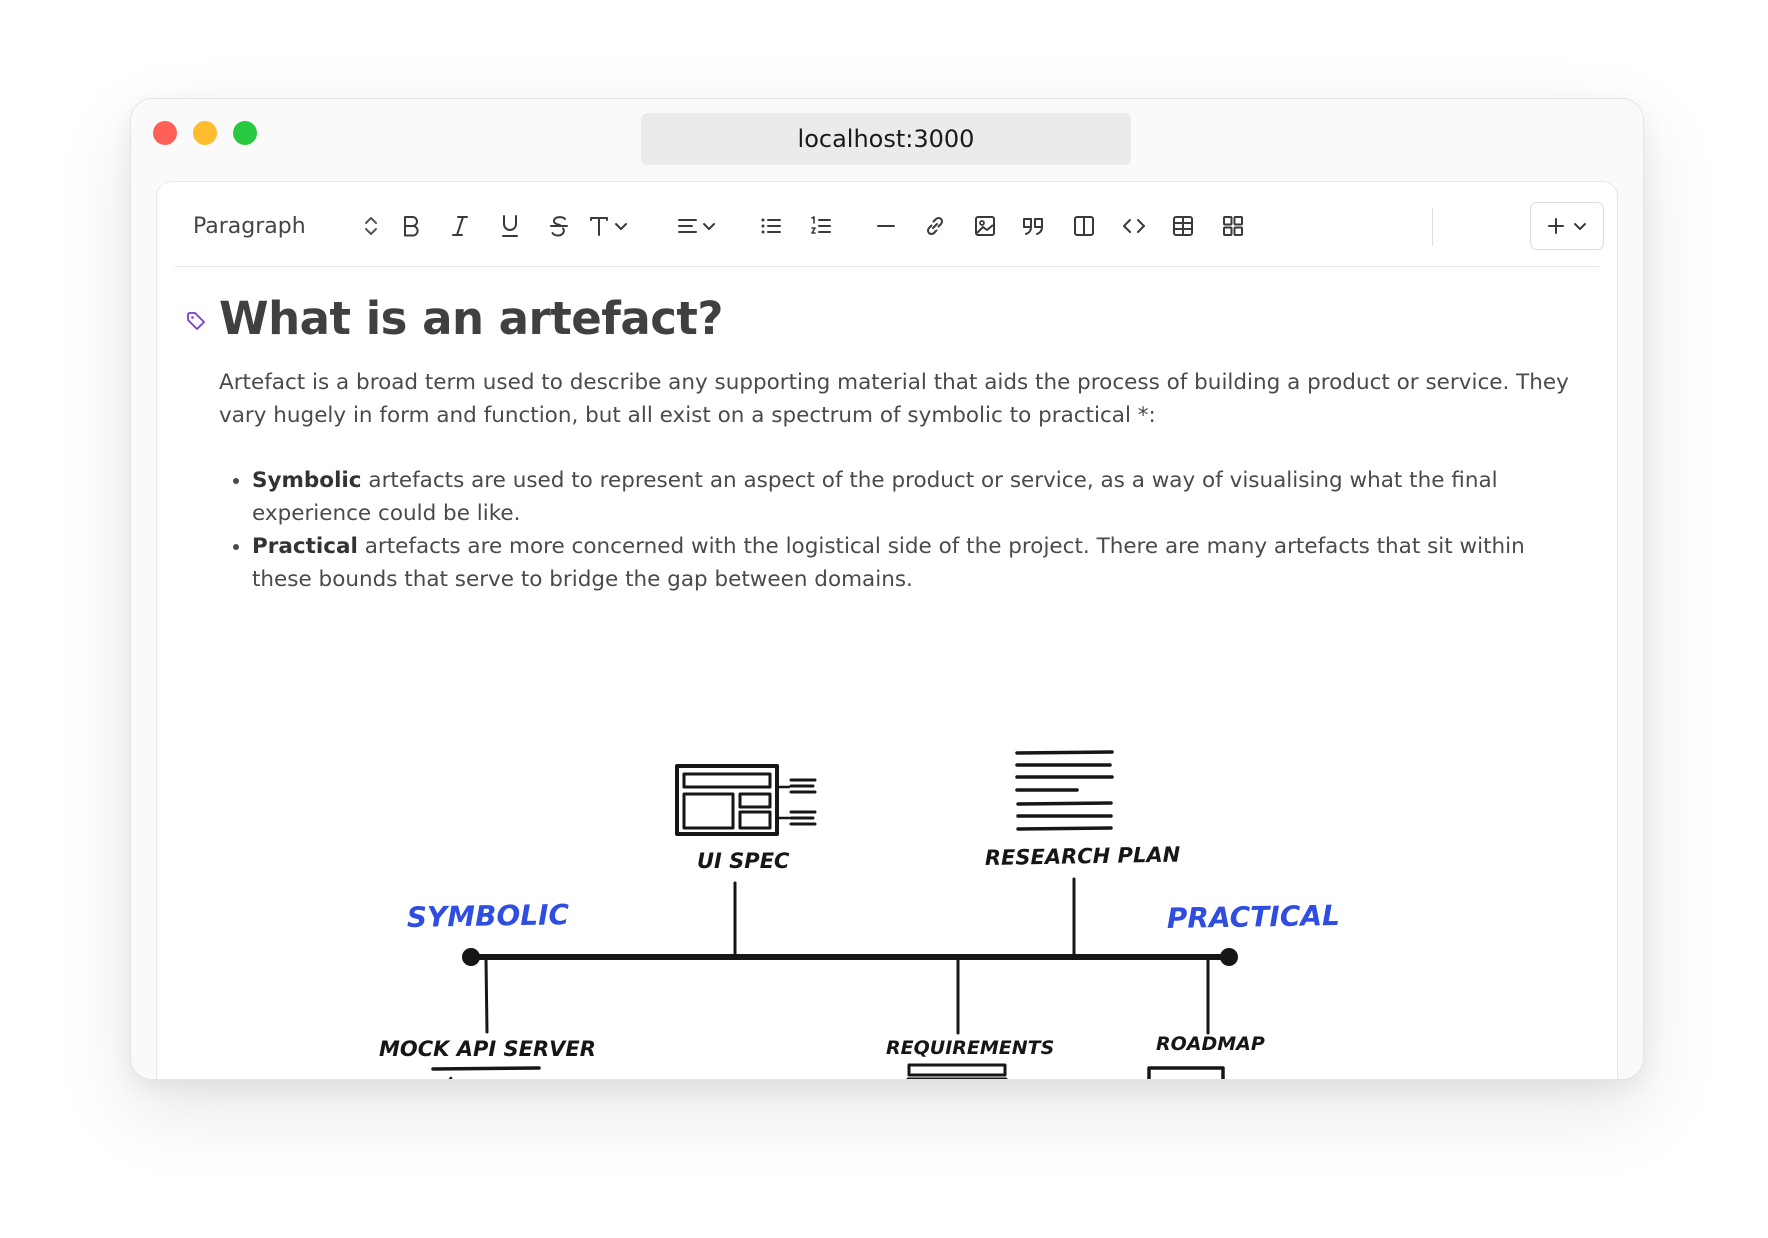  Describe the element at coordinates (165, 133) in the screenshot. I see `close-window-button` at that location.